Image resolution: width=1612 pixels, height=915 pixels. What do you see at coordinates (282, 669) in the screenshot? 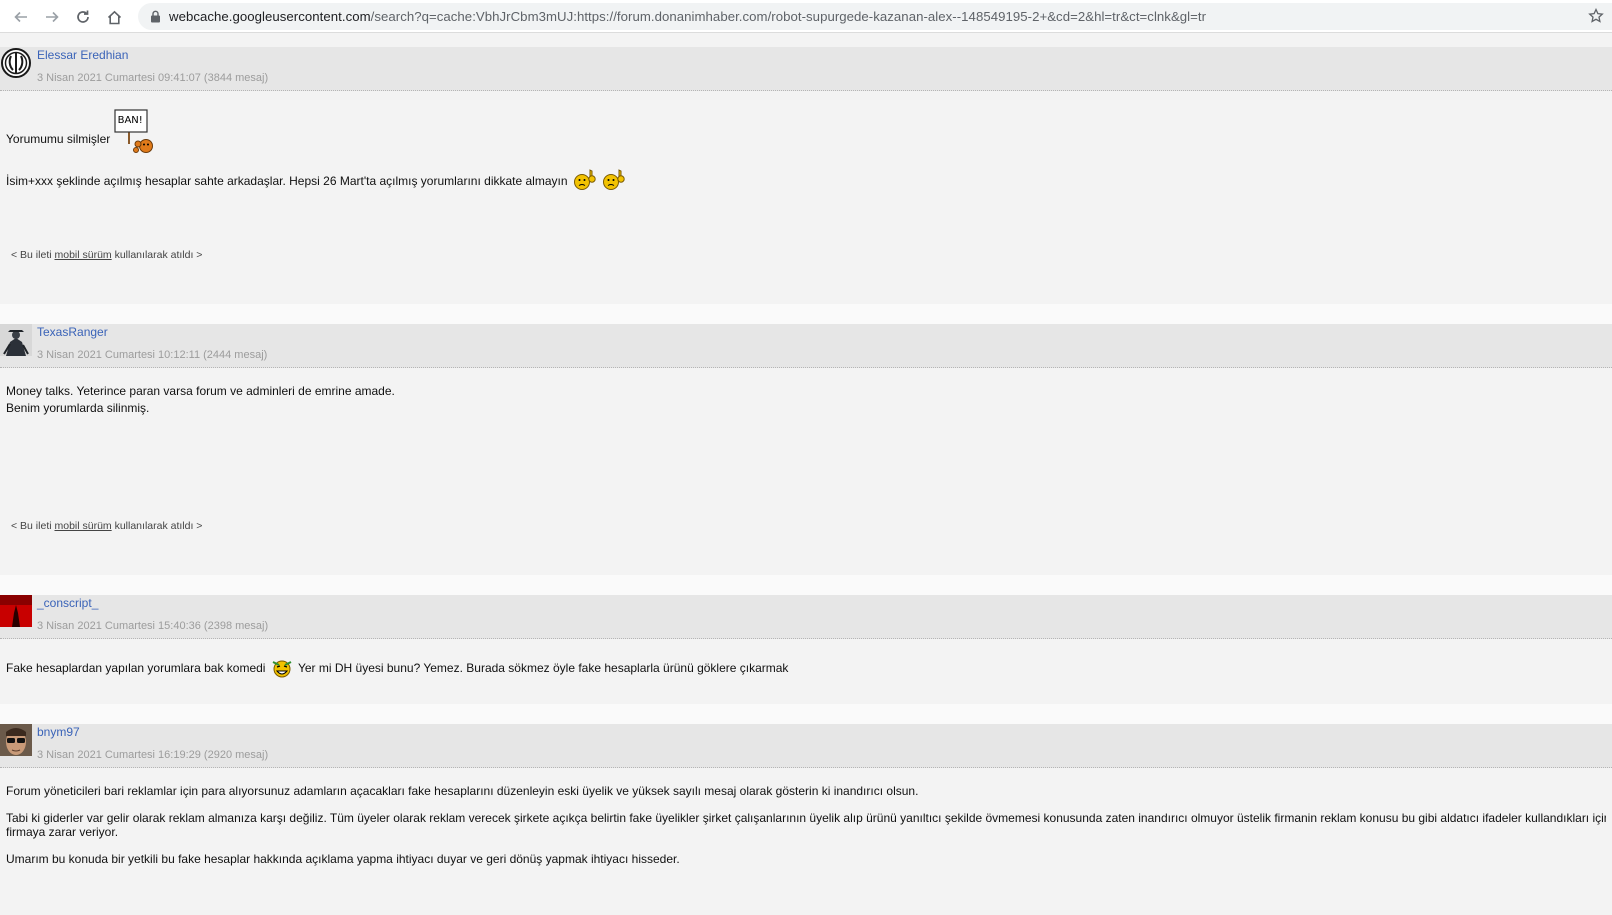
I see `laughing-smiley-icon` at bounding box center [282, 669].